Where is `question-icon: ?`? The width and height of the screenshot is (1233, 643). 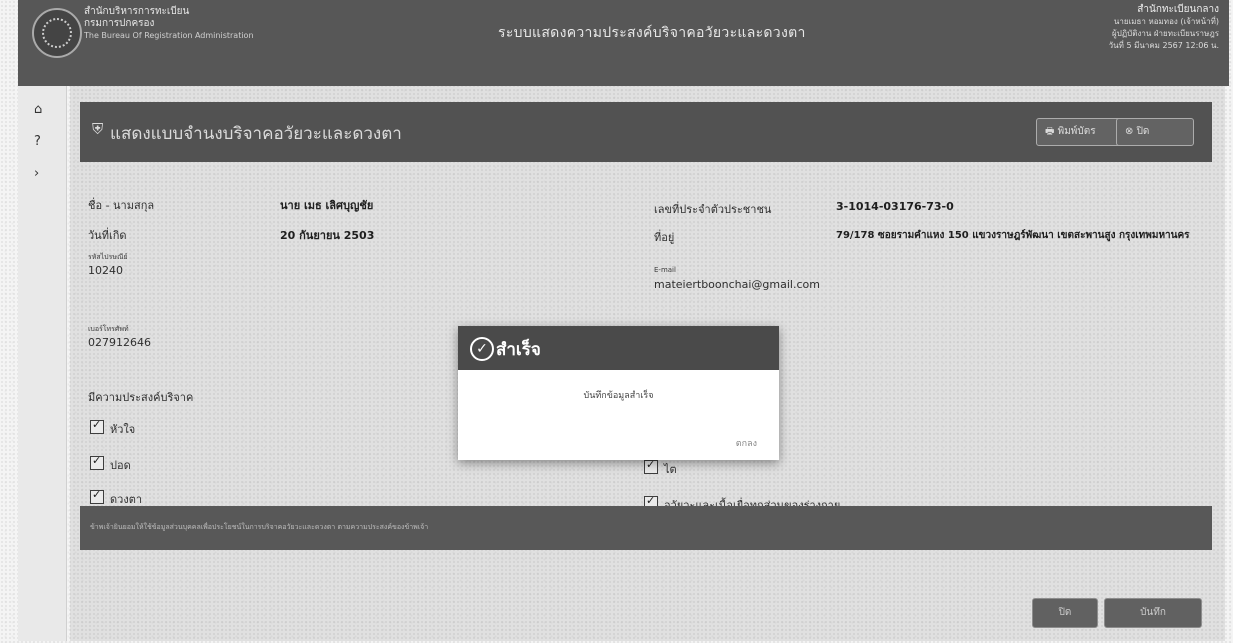 question-icon: ? is located at coordinates (37, 141).